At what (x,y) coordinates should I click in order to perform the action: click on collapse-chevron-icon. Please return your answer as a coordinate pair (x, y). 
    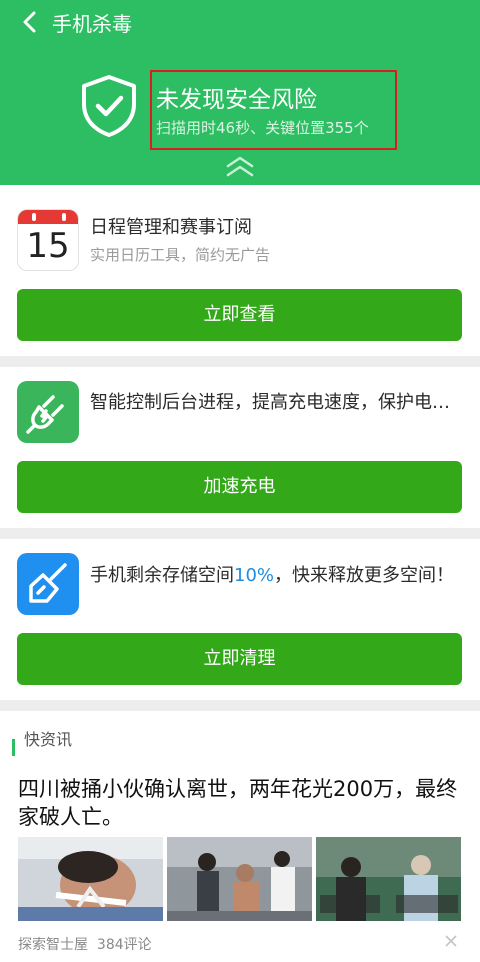
    Looking at the image, I should click on (240, 166).